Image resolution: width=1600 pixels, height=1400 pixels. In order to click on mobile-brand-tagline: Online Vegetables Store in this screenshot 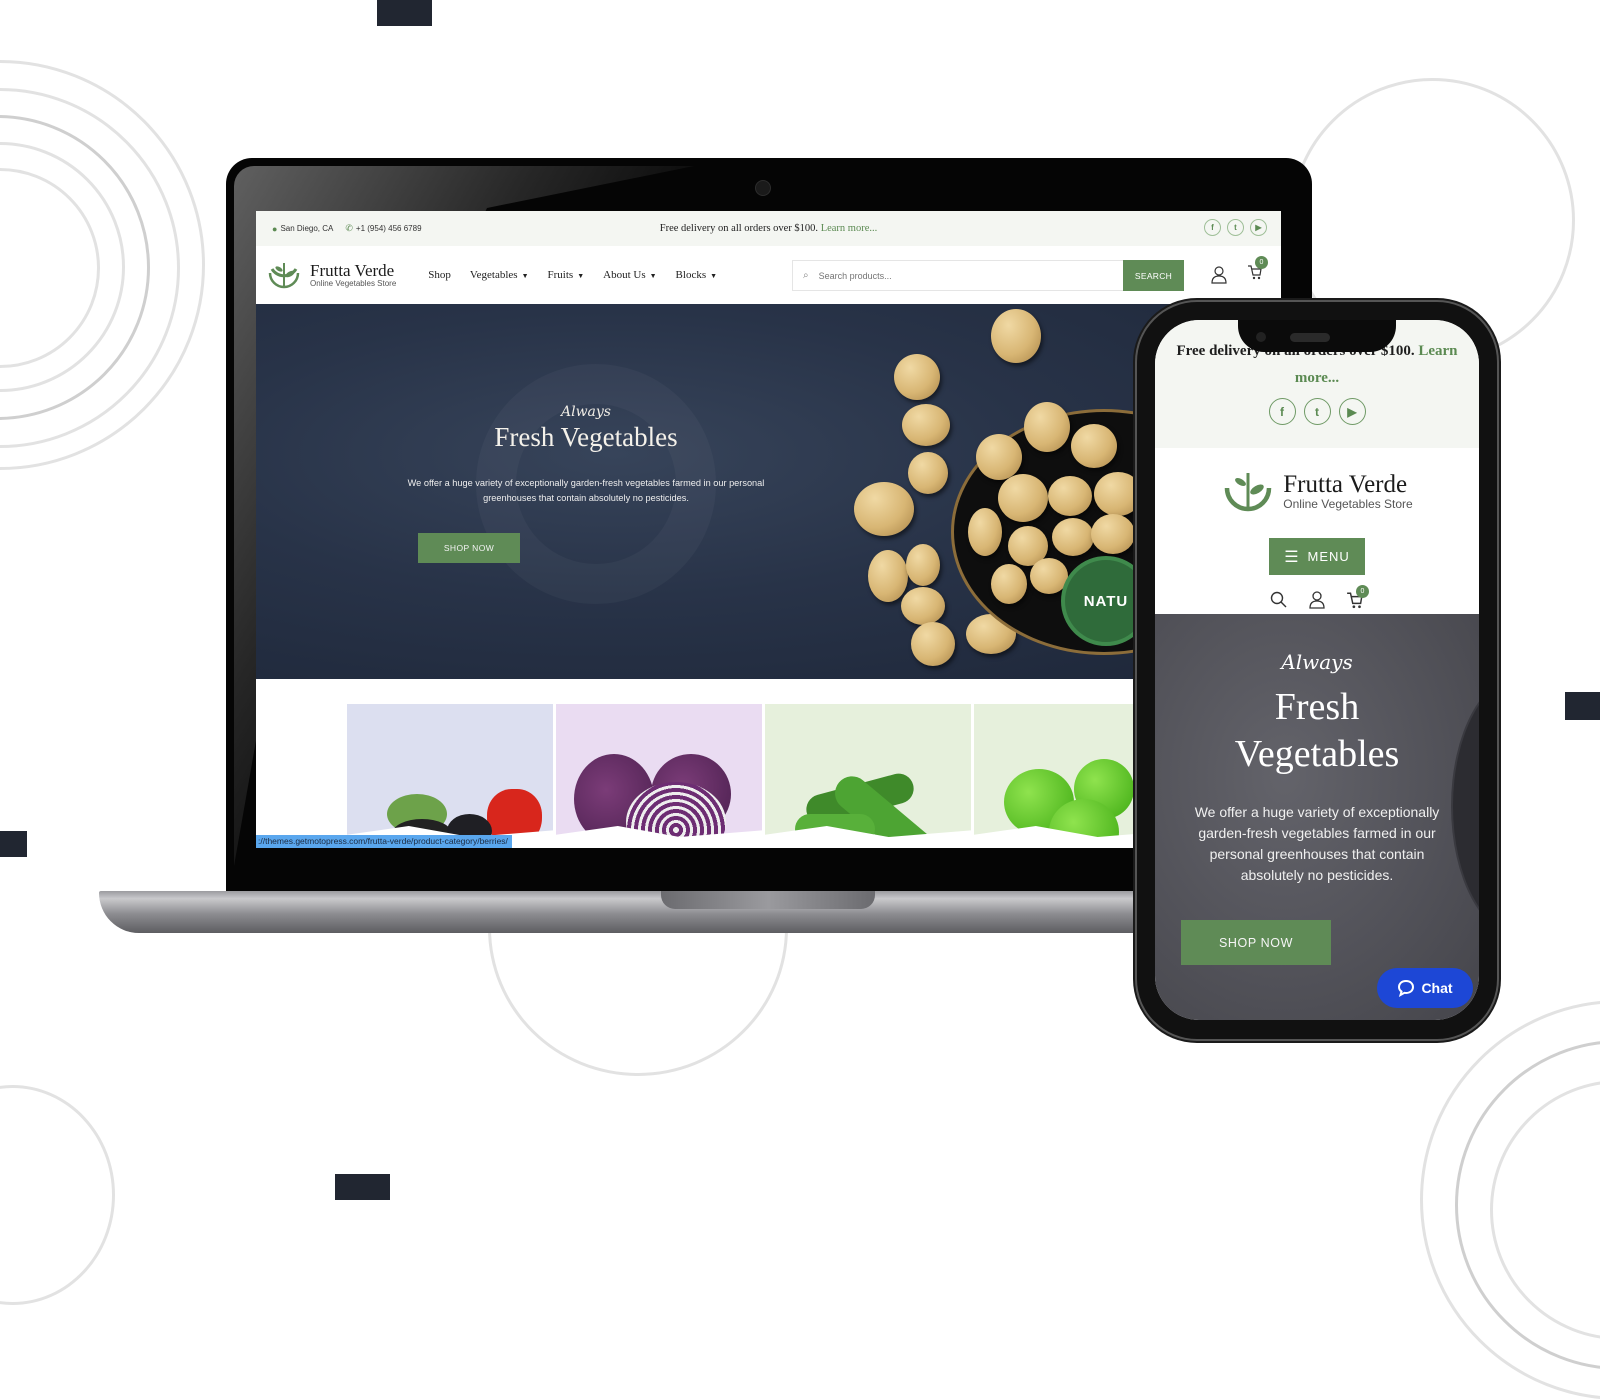, I will do `click(1348, 503)`.